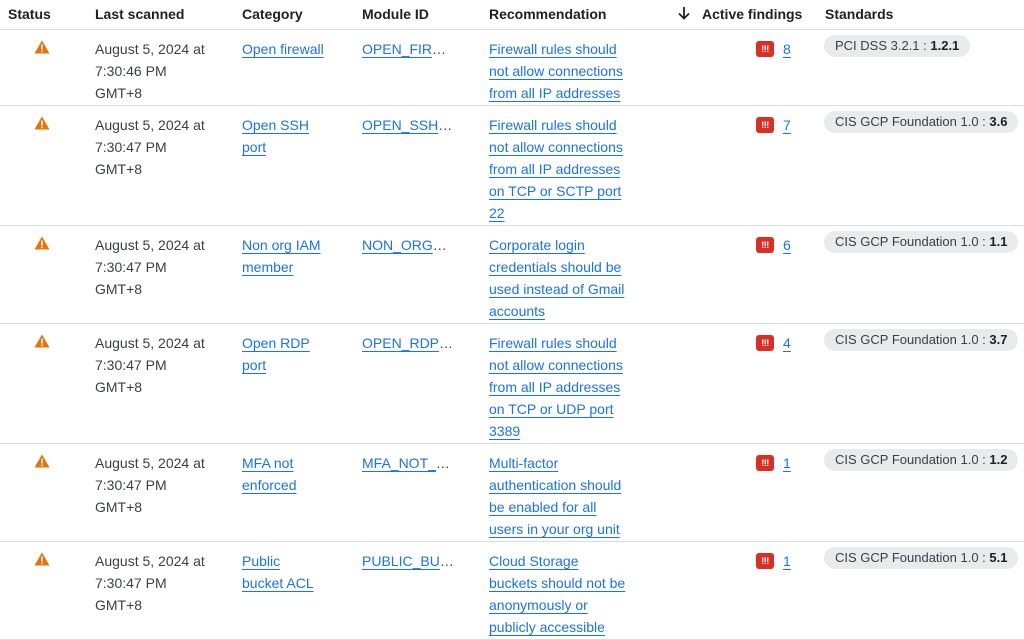 The image size is (1024, 640). What do you see at coordinates (551, 409) in the screenshot?
I see `recommendation-link-line: on TCP or UDP port` at bounding box center [551, 409].